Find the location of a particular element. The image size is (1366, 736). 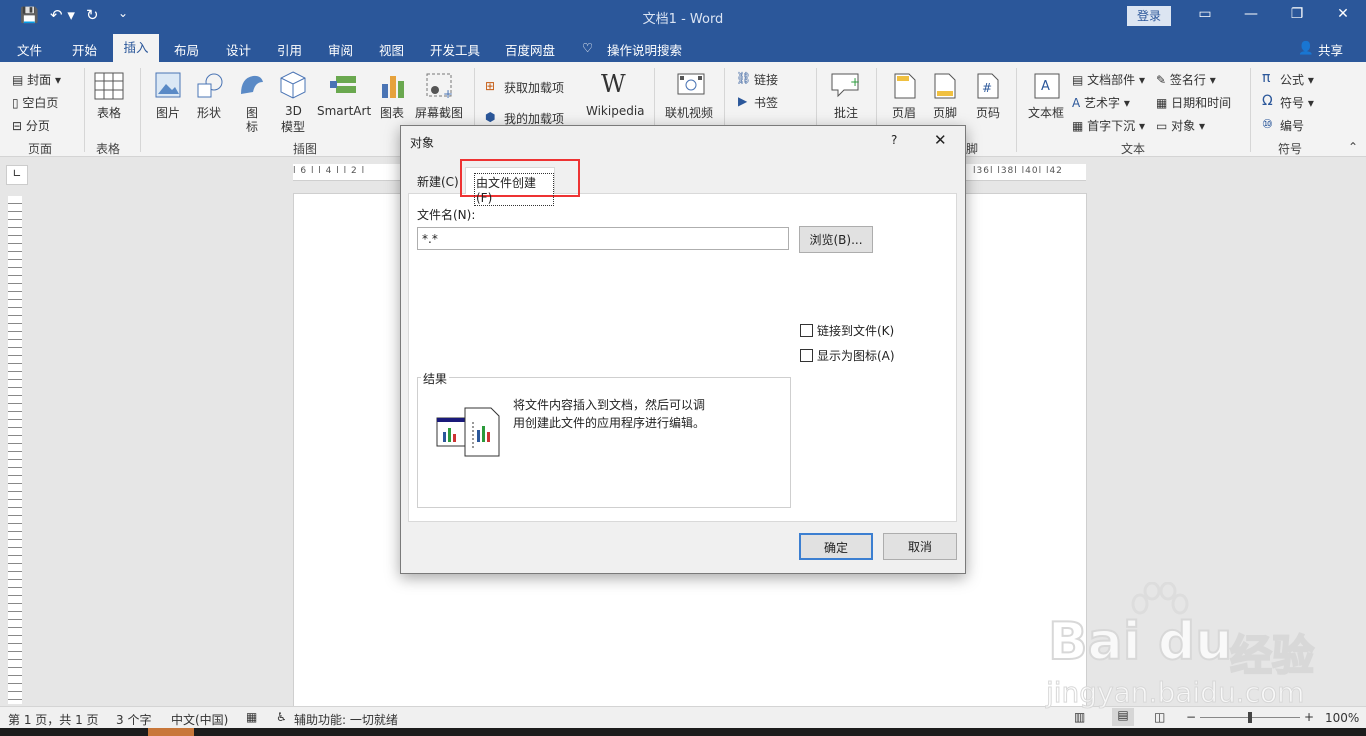

get-addins-button: 获取加载项 is located at coordinates (534, 87).